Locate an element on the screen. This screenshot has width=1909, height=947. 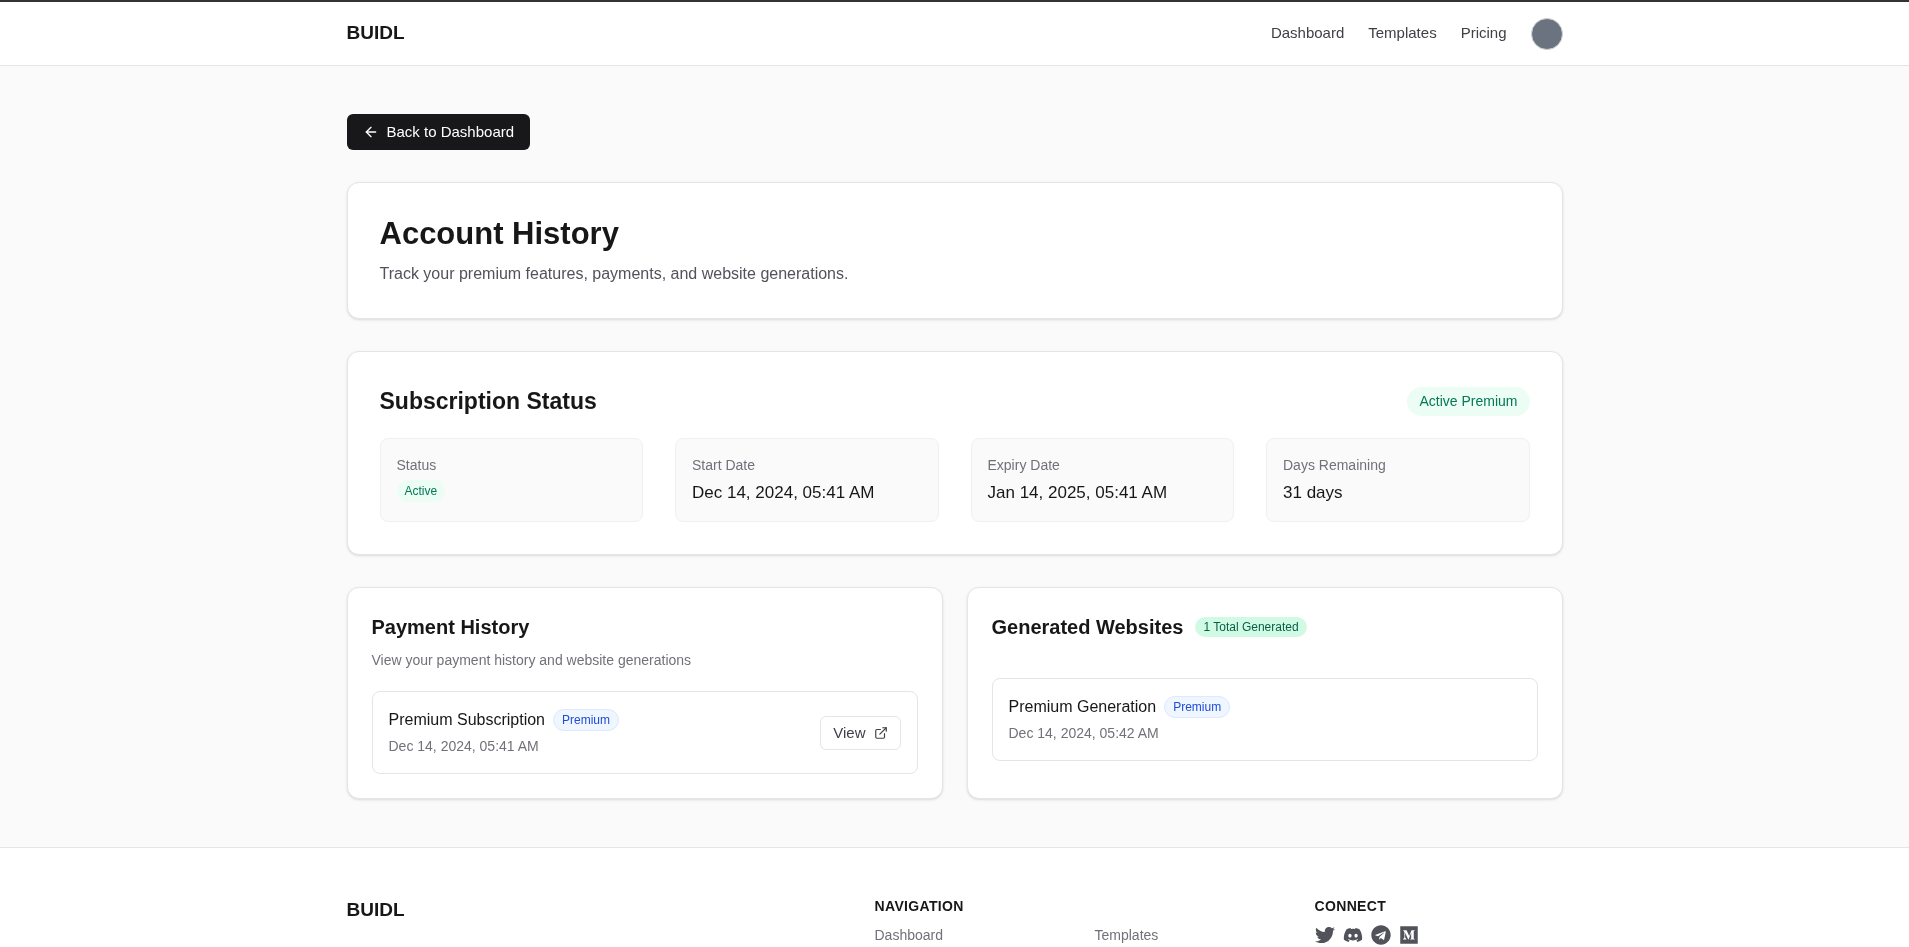
stat-label: Status is located at coordinates (417, 466).